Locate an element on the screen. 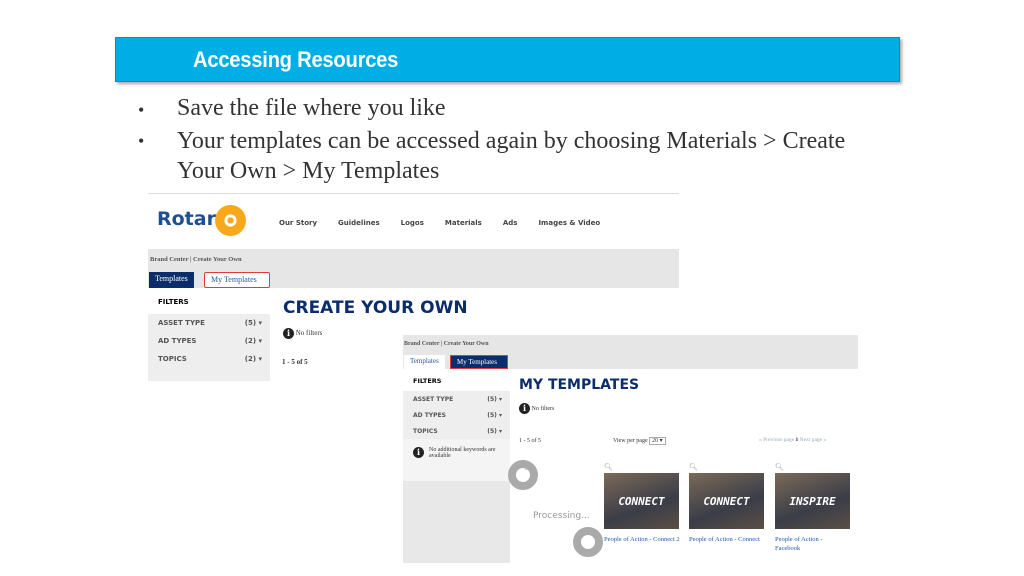 Image resolution: width=1024 pixels, height=576 pixels. nav-logos: Logos is located at coordinates (412, 223).